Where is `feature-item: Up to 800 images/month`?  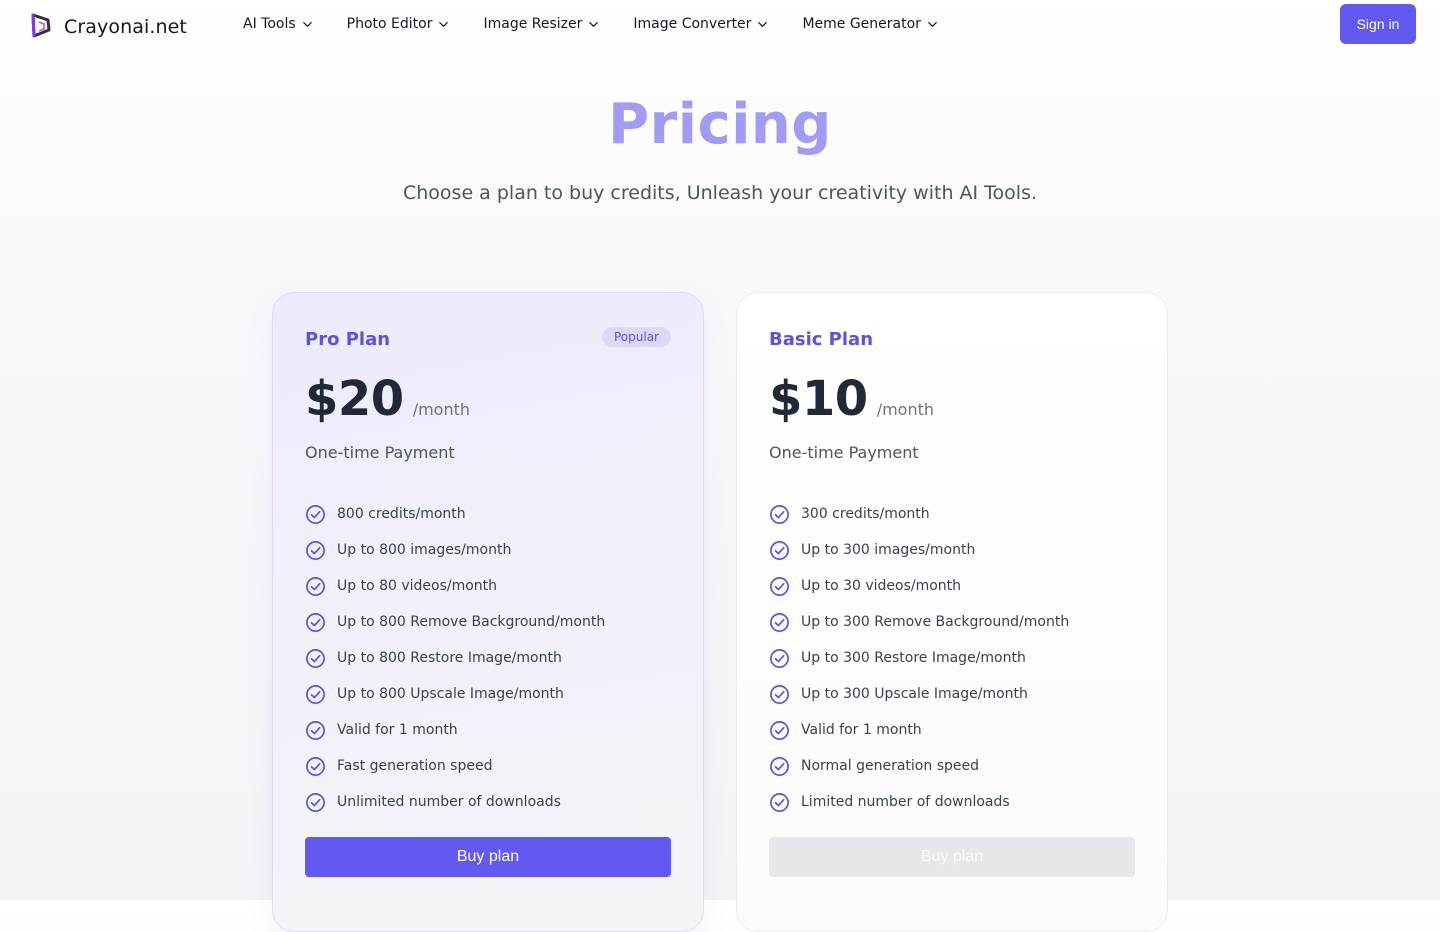
feature-item: Up to 800 images/month is located at coordinates (455, 550).